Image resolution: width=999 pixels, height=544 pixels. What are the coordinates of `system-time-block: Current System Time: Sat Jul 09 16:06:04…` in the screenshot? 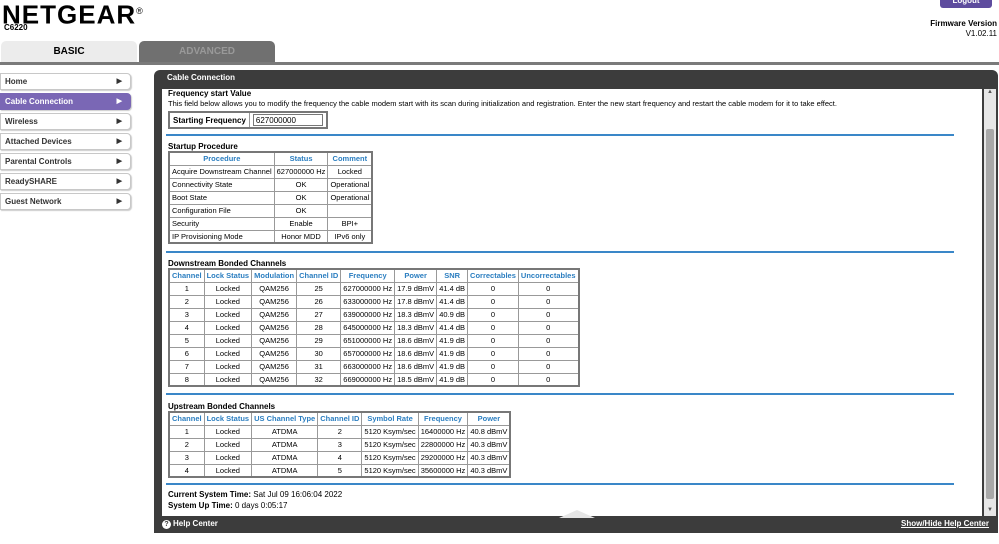 It's located at (255, 500).